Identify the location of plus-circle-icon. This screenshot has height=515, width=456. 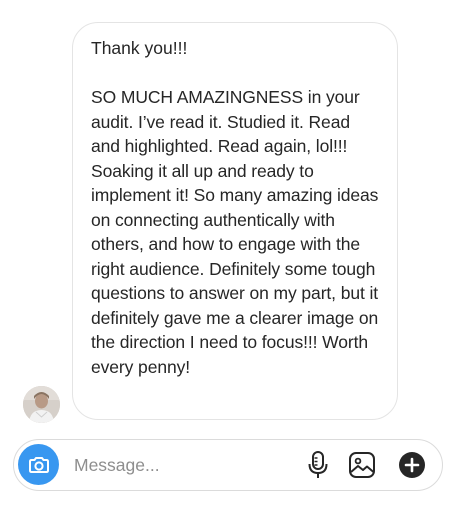
(412, 465).